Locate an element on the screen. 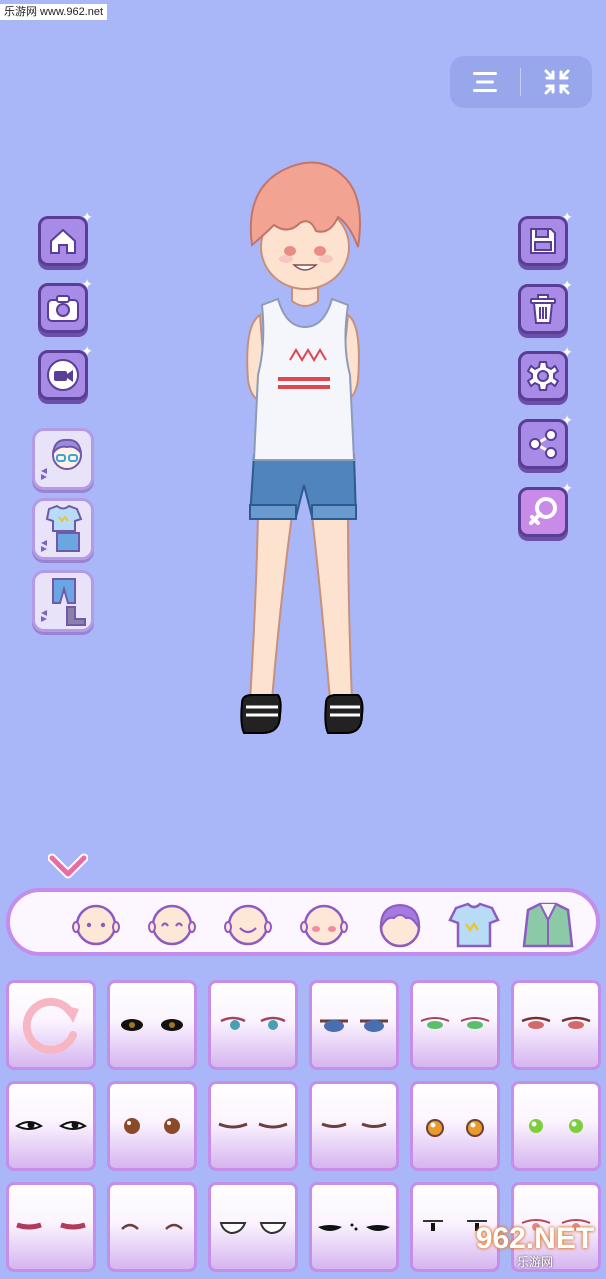  category-tabs is located at coordinates (303, 922).